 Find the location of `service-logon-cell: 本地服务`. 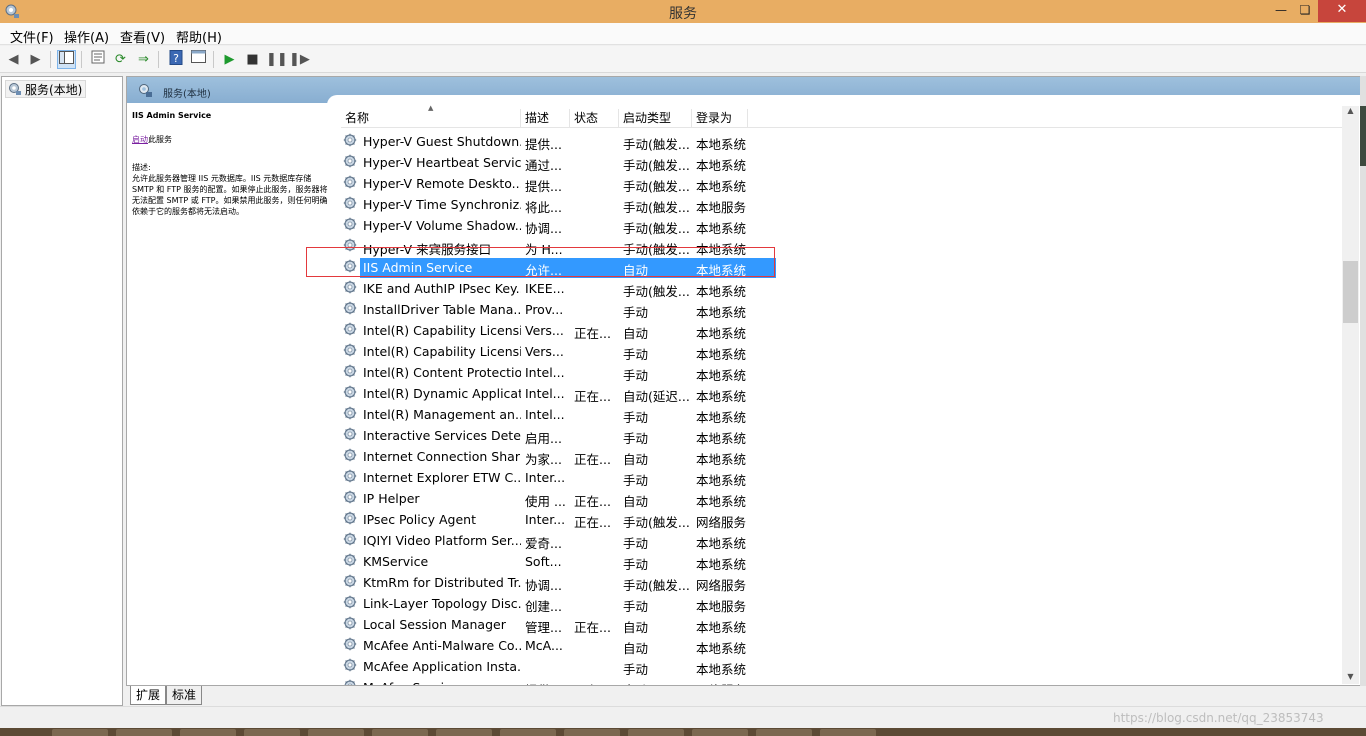

service-logon-cell: 本地服务 is located at coordinates (721, 207).